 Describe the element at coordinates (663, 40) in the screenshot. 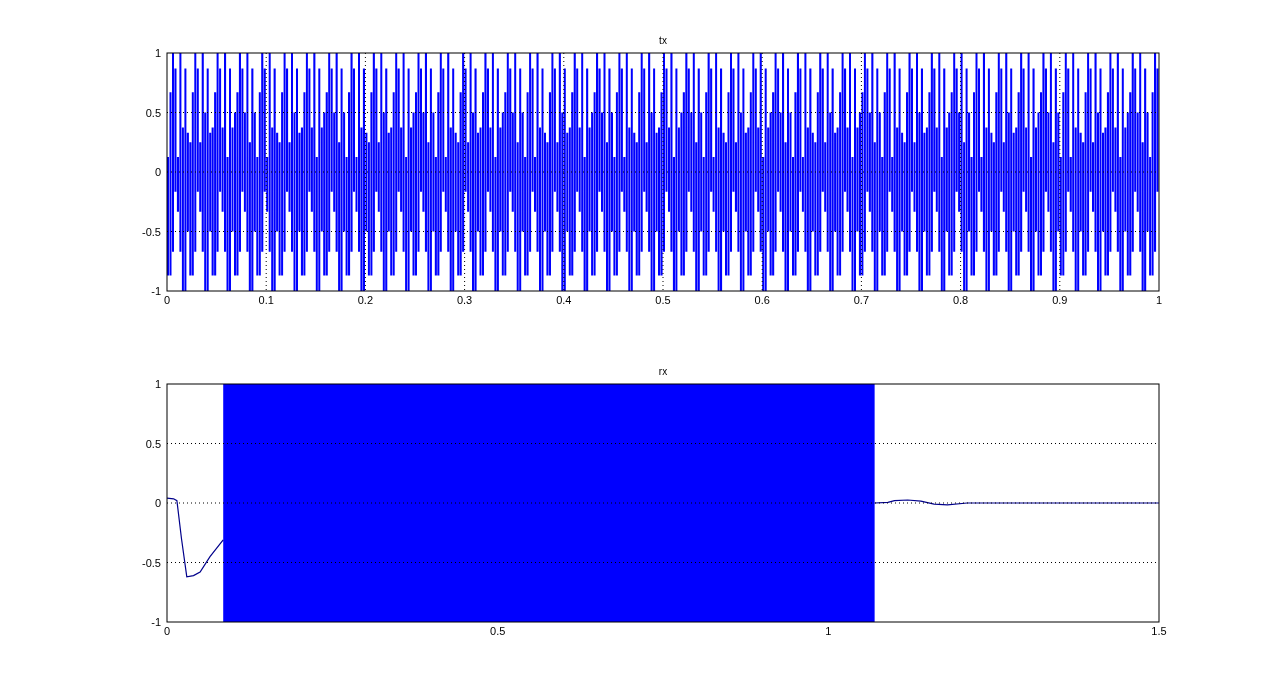

I see `plot-title: tx` at that location.